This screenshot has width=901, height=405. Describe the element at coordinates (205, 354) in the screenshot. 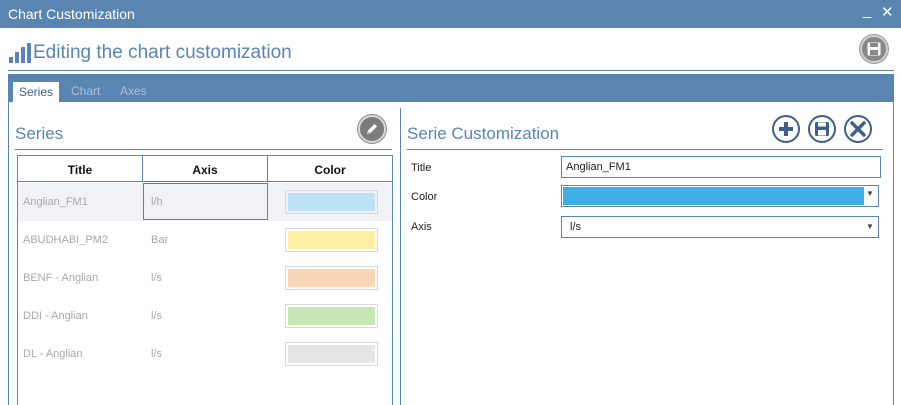

I see `table-row: DL - Anglian l/s` at that location.